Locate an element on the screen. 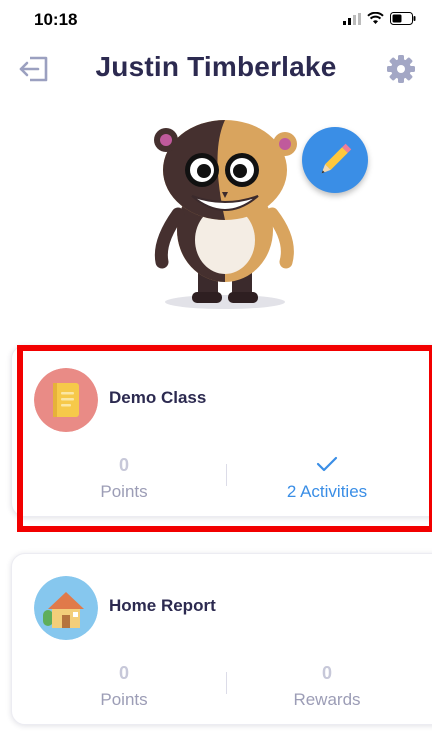 This screenshot has height=731, width=432. house-icon is located at coordinates (66, 608).